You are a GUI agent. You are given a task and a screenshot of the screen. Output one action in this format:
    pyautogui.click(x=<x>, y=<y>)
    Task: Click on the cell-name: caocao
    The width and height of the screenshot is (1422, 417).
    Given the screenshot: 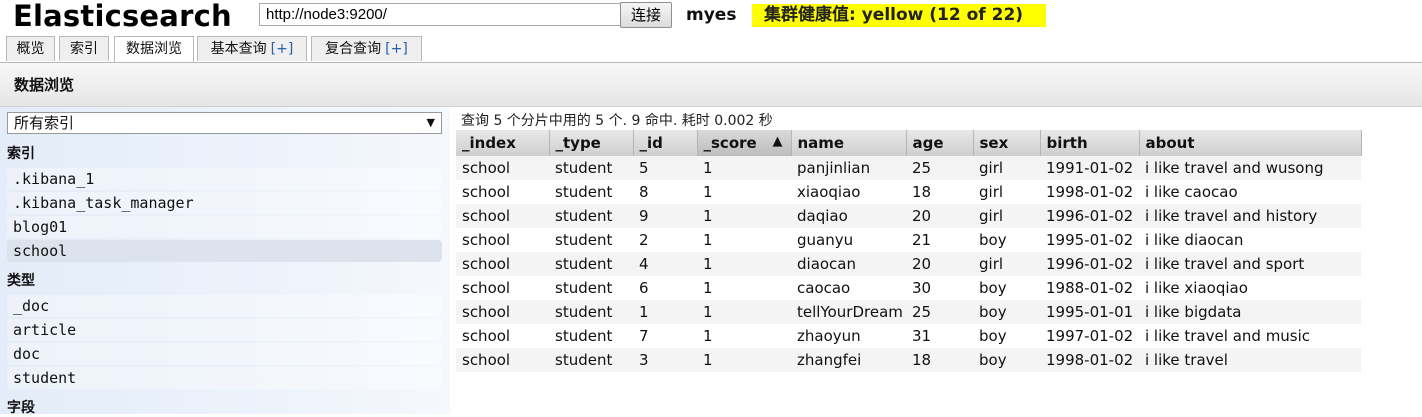 What is the action you would take?
    pyautogui.click(x=848, y=288)
    